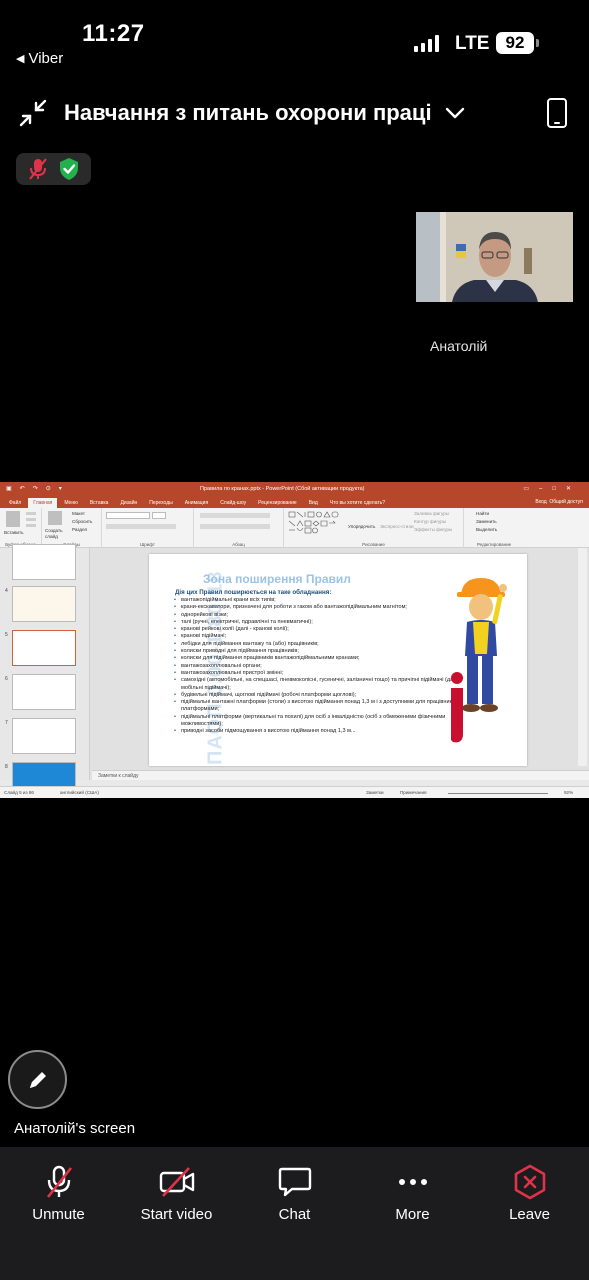 The image size is (589, 1280). Describe the element at coordinates (160, 503) in the screenshot. I see `tab-transitions: Переходы` at that location.